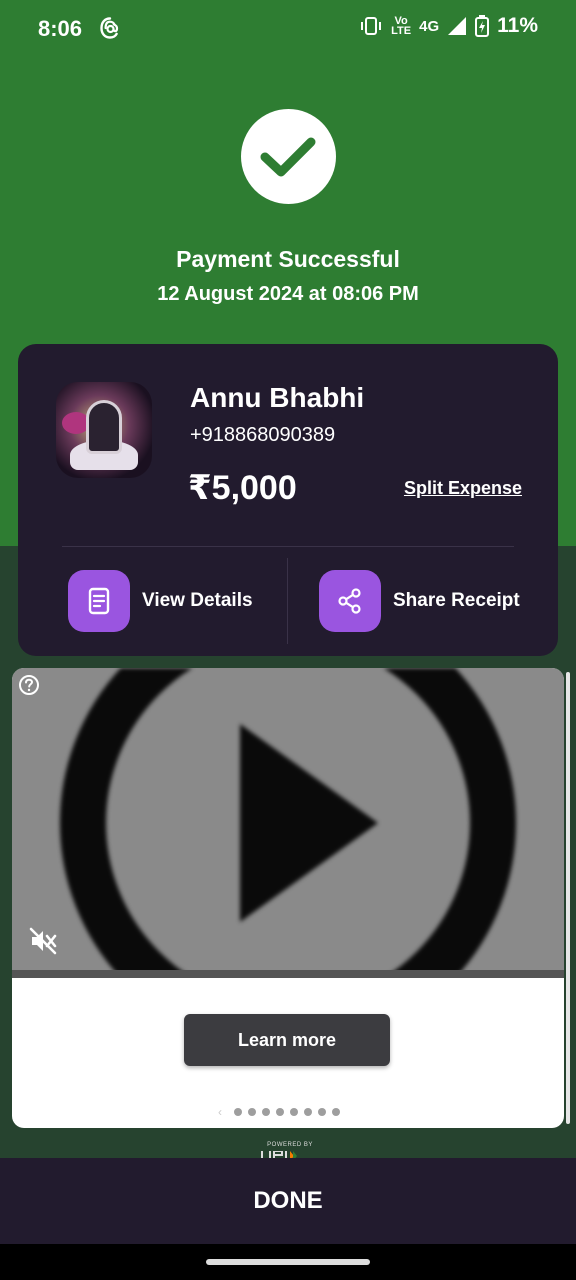  What do you see at coordinates (287, 601) in the screenshot?
I see `action-divider` at bounding box center [287, 601].